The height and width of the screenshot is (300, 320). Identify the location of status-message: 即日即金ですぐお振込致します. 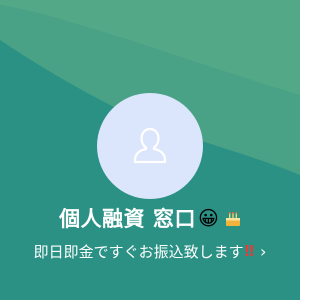
(138, 251).